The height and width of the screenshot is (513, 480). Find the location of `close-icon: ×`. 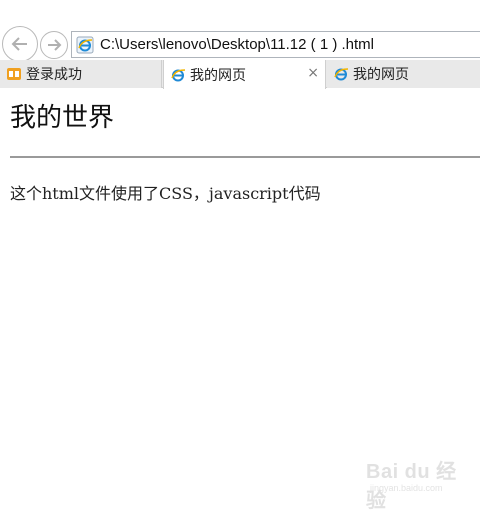

close-icon: × is located at coordinates (313, 73).